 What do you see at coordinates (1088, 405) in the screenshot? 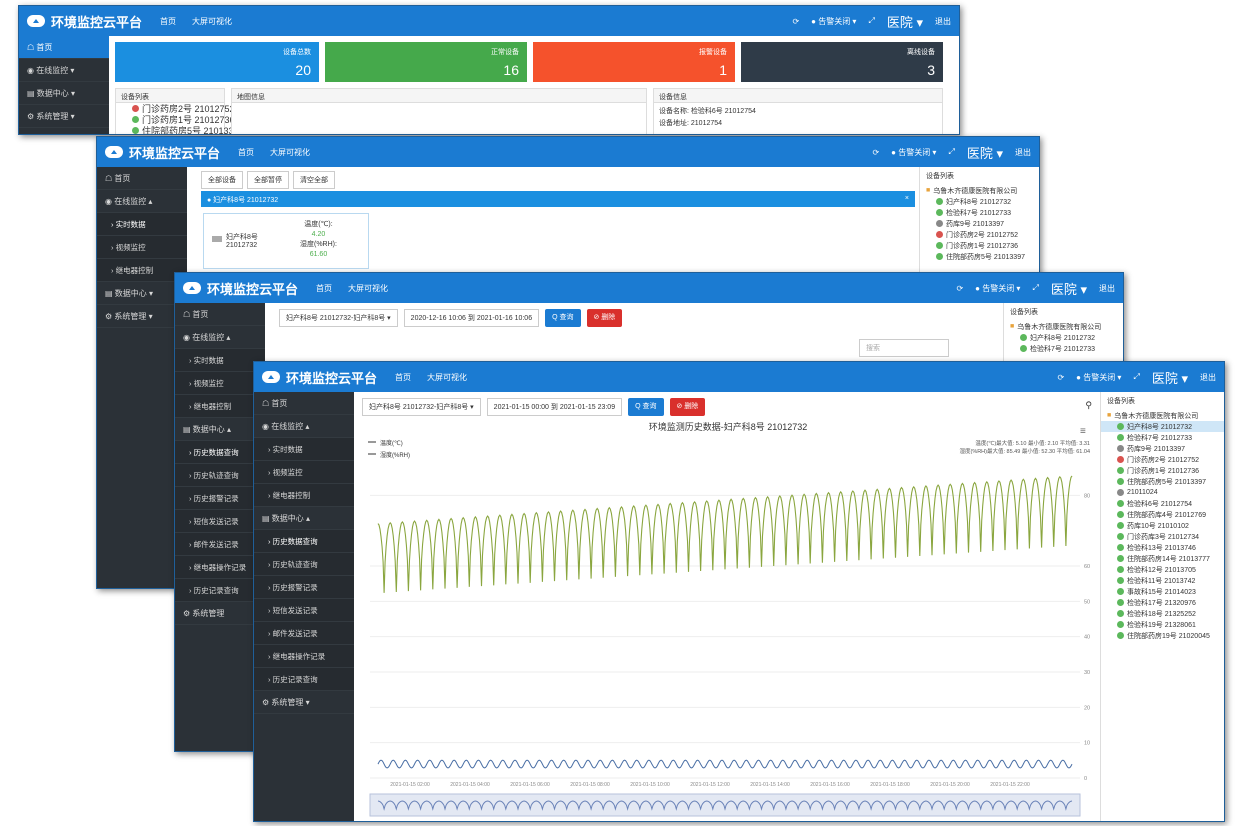
I see `settings-icon: ⚲` at bounding box center [1088, 405].